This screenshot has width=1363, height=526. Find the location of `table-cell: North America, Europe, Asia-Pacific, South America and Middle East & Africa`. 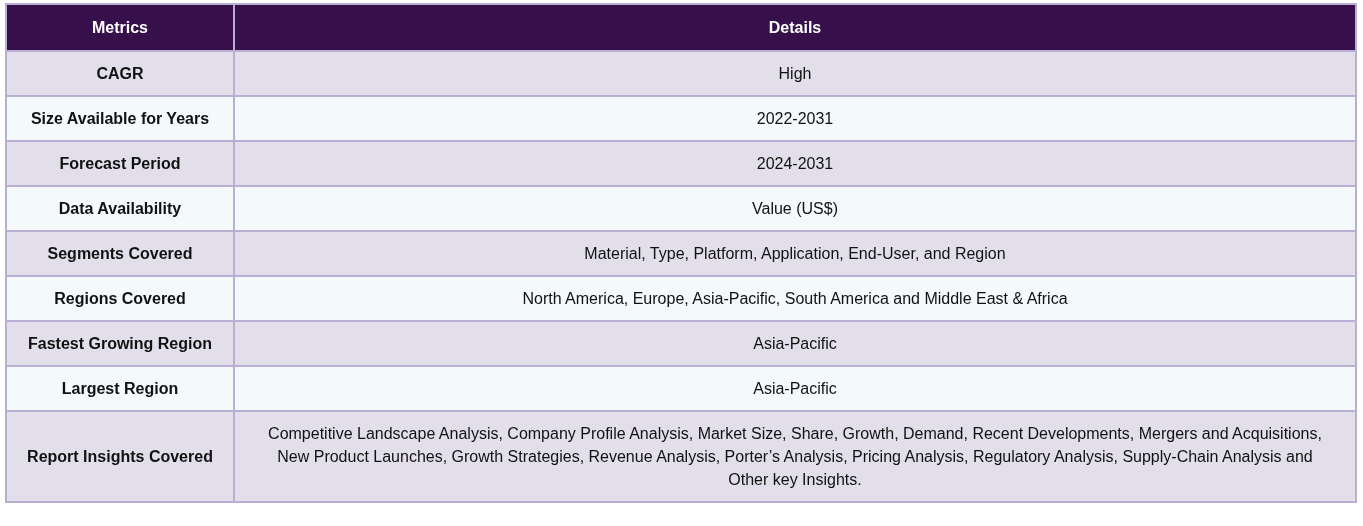

table-cell: North America, Europe, Asia-Pacific, South America and Middle East & Africa is located at coordinates (795, 298).